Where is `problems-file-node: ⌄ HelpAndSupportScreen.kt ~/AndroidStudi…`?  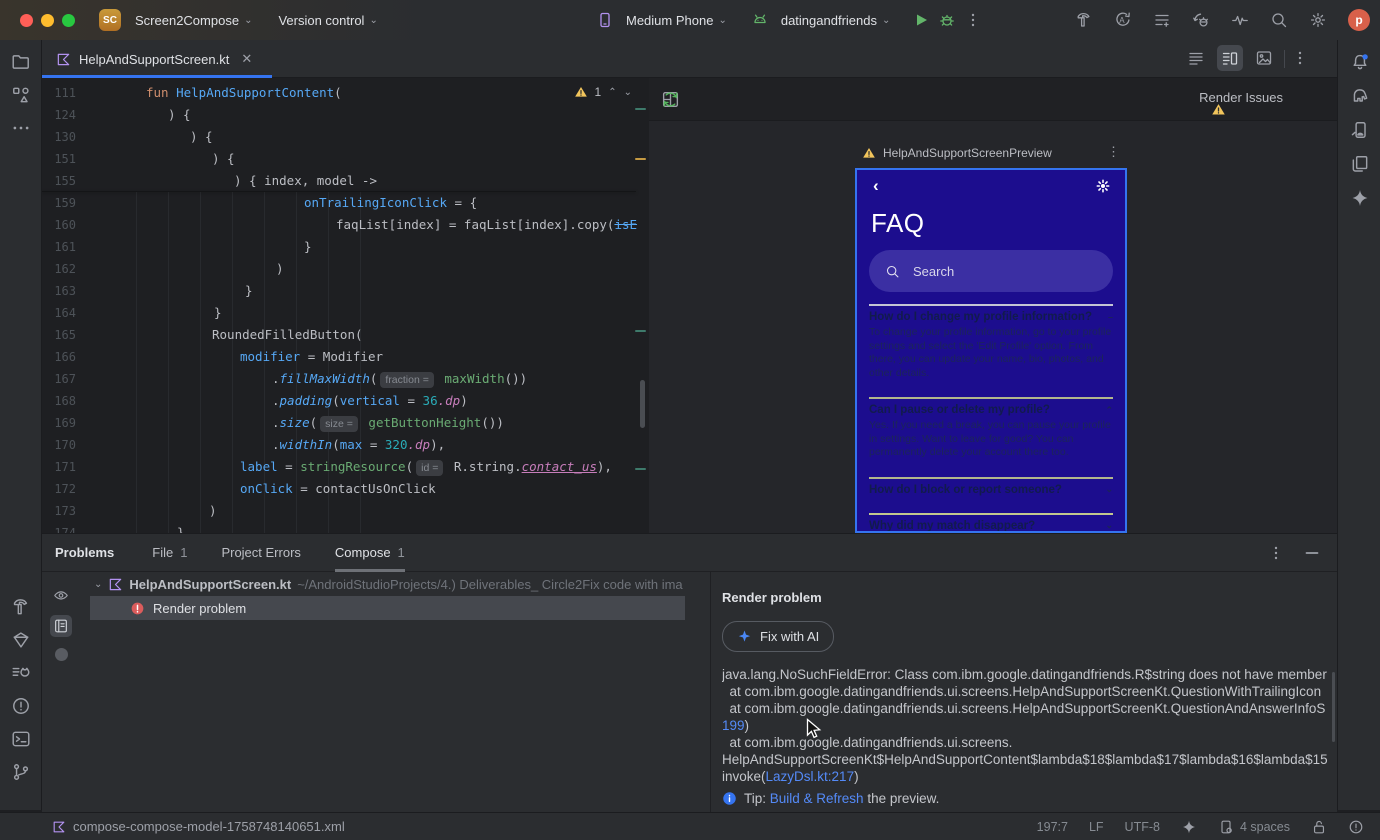 problems-file-node: ⌄ HelpAndSupportScreen.kt ~/AndroidStudi… is located at coordinates (395, 584).